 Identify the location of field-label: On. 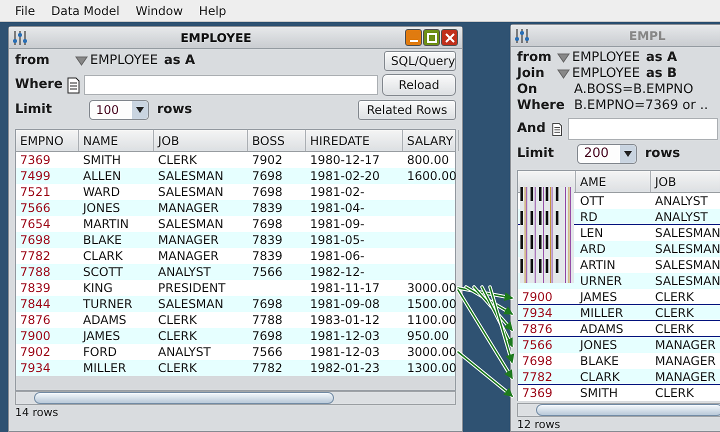
(527, 90).